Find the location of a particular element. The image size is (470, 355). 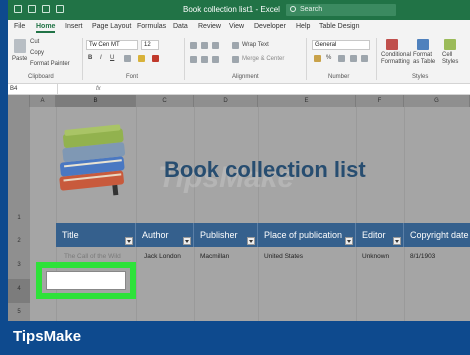

table-header-cell: Place of publication is located at coordinates (307, 235).